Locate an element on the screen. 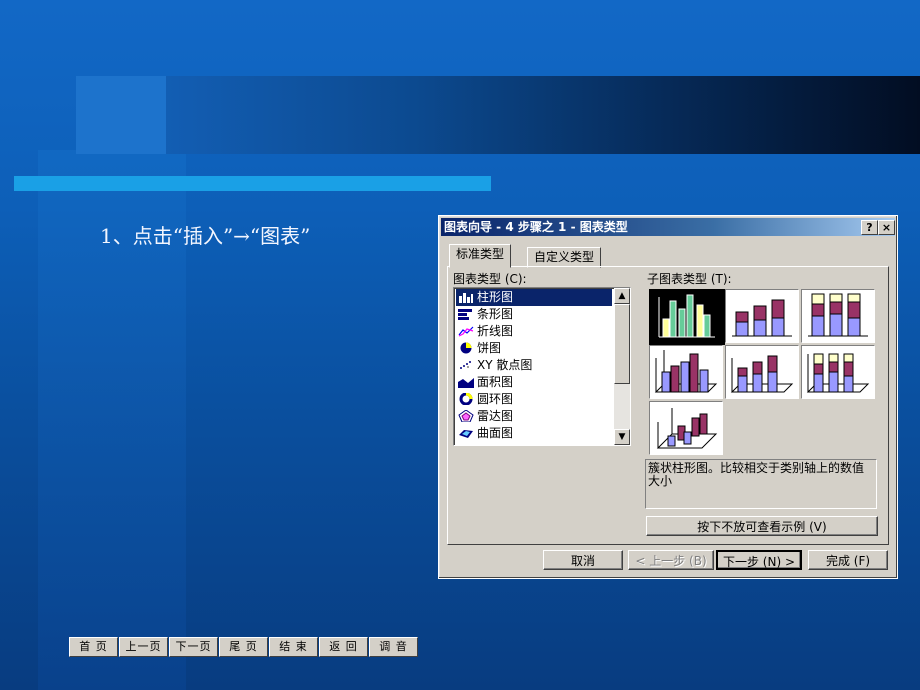 This screenshot has height=690, width=920. list-item-pie: 饼图 is located at coordinates (534, 348).